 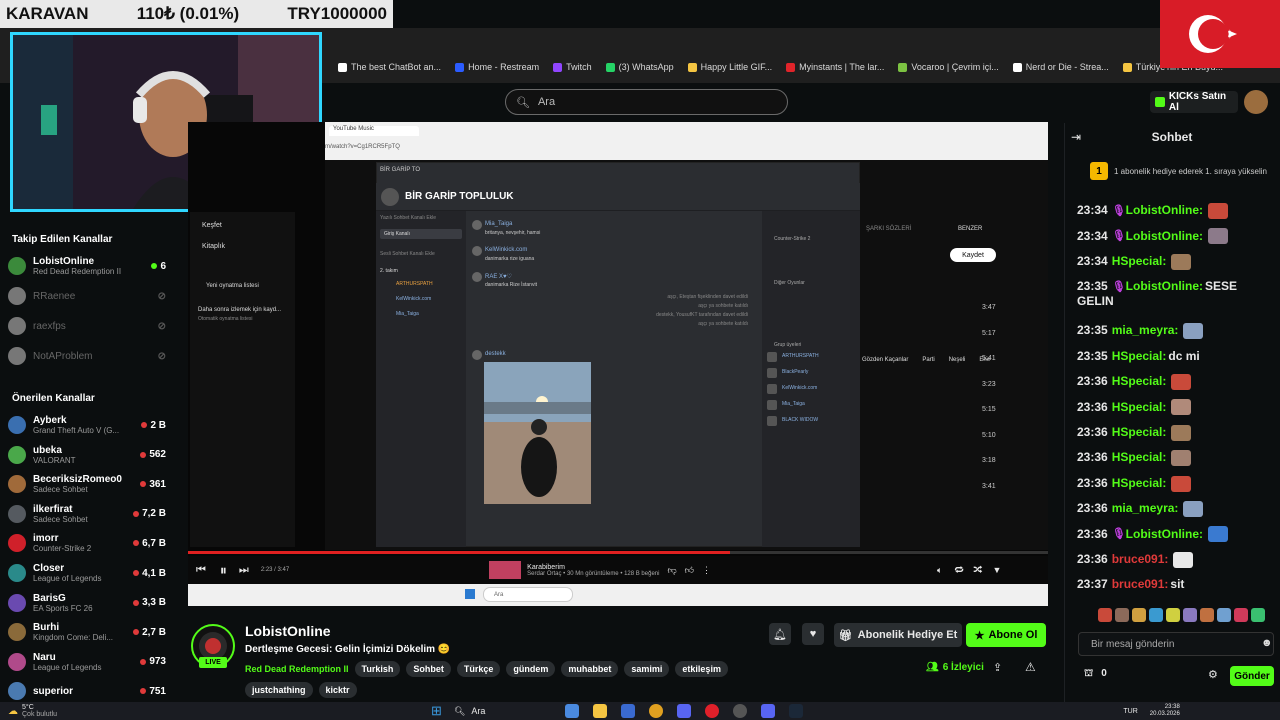 I want to click on channel-item-notaproblem: NotAProblem ⊘, so click(x=87, y=356).